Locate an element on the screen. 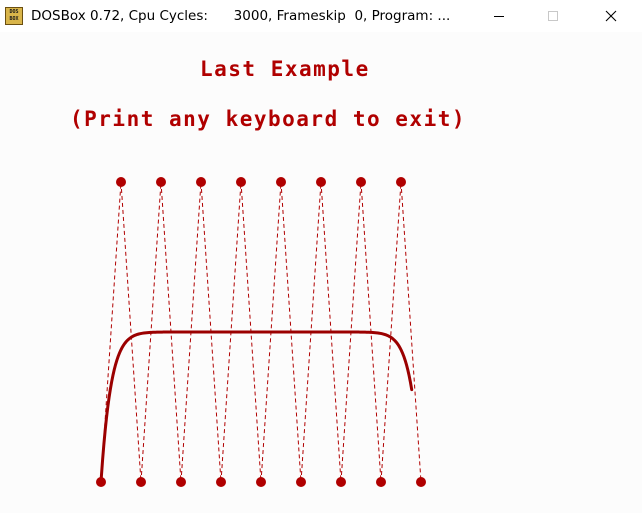 Image resolution: width=642 pixels, height=513 pixels. close-button is located at coordinates (611, 16).